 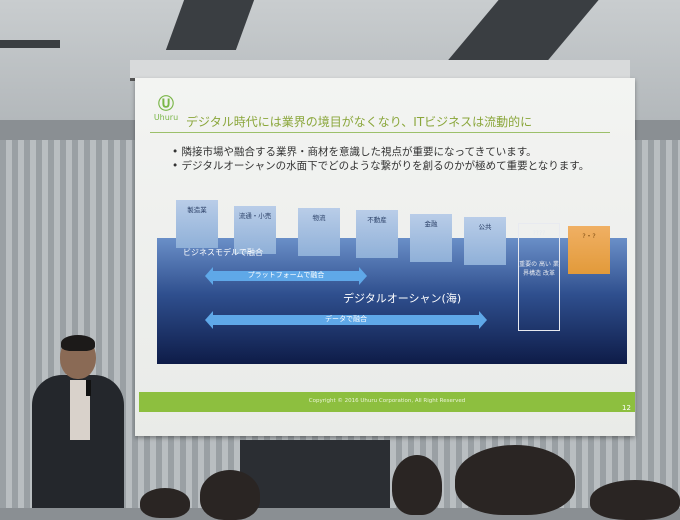 I want to click on page-number: 12, so click(x=626, y=408).